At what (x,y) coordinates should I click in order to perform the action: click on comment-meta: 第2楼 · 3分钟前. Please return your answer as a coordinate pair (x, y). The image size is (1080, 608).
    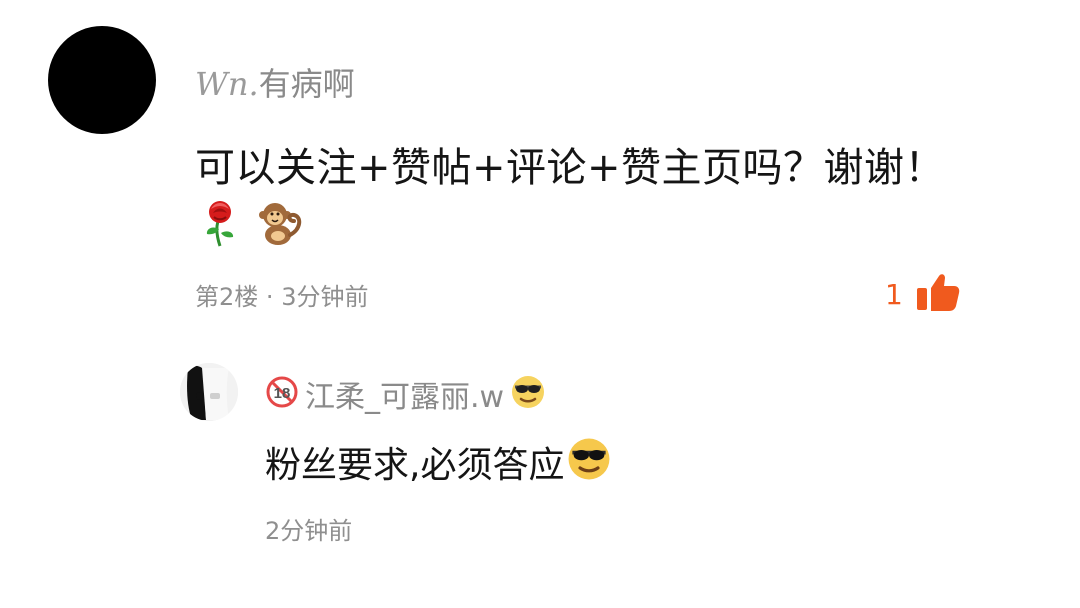
    Looking at the image, I should click on (281, 297).